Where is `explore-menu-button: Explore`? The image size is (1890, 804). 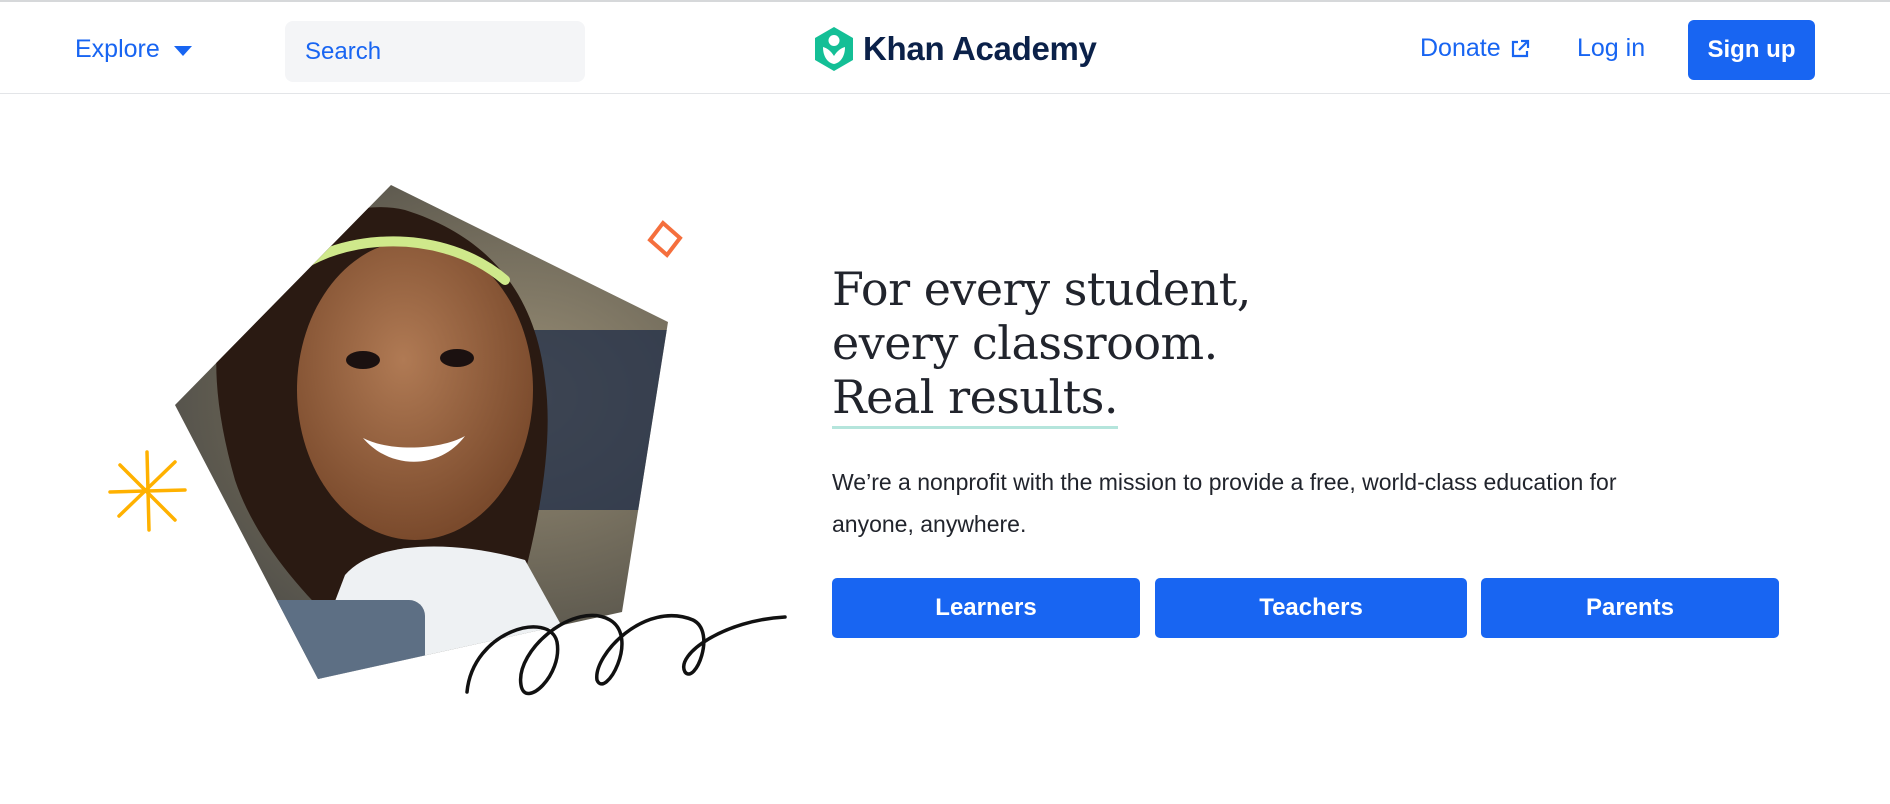
explore-menu-button: Explore is located at coordinates (133, 49).